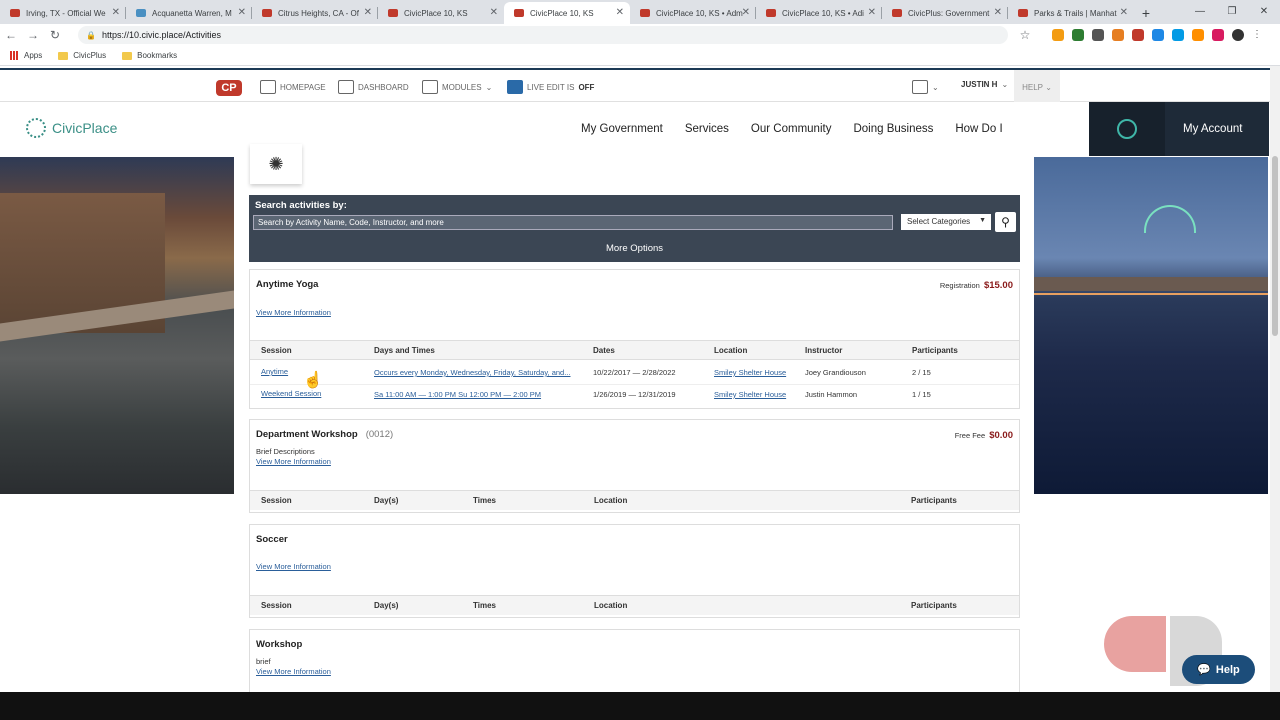 Image resolution: width=1280 pixels, height=720 pixels. What do you see at coordinates (1218, 669) in the screenshot?
I see `help-chat-button: 💬 Help` at bounding box center [1218, 669].